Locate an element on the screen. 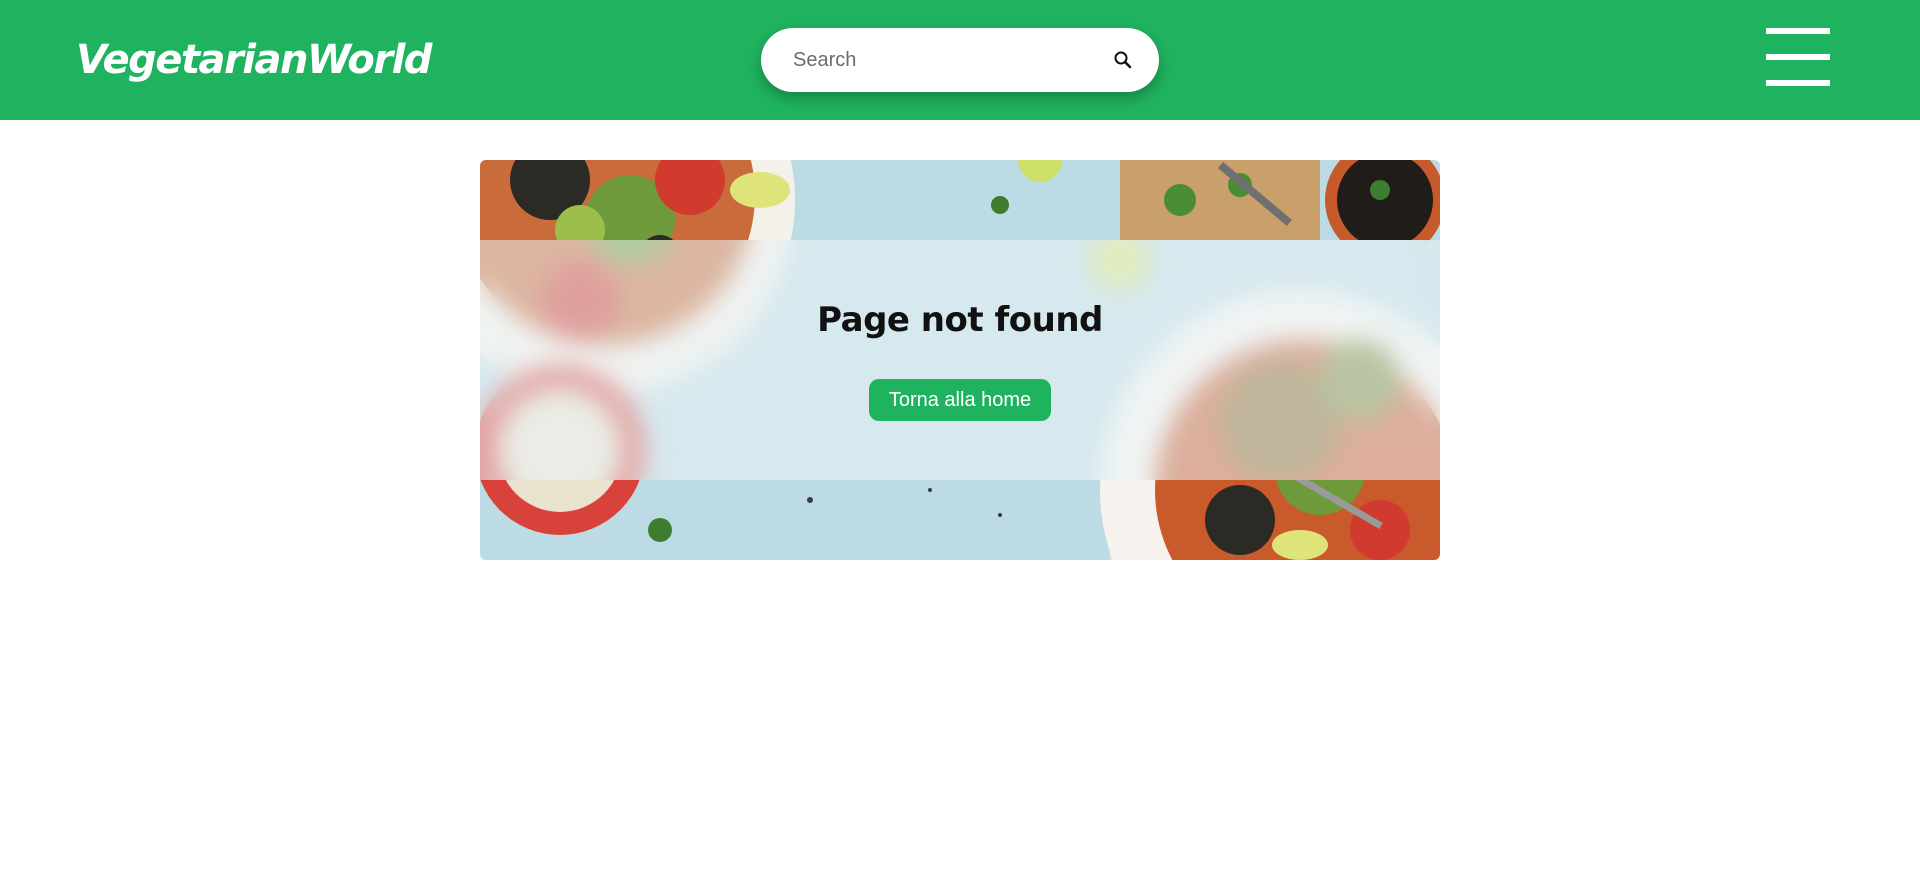 This screenshot has width=1920, height=882. page-title: Page not found is located at coordinates (960, 320).